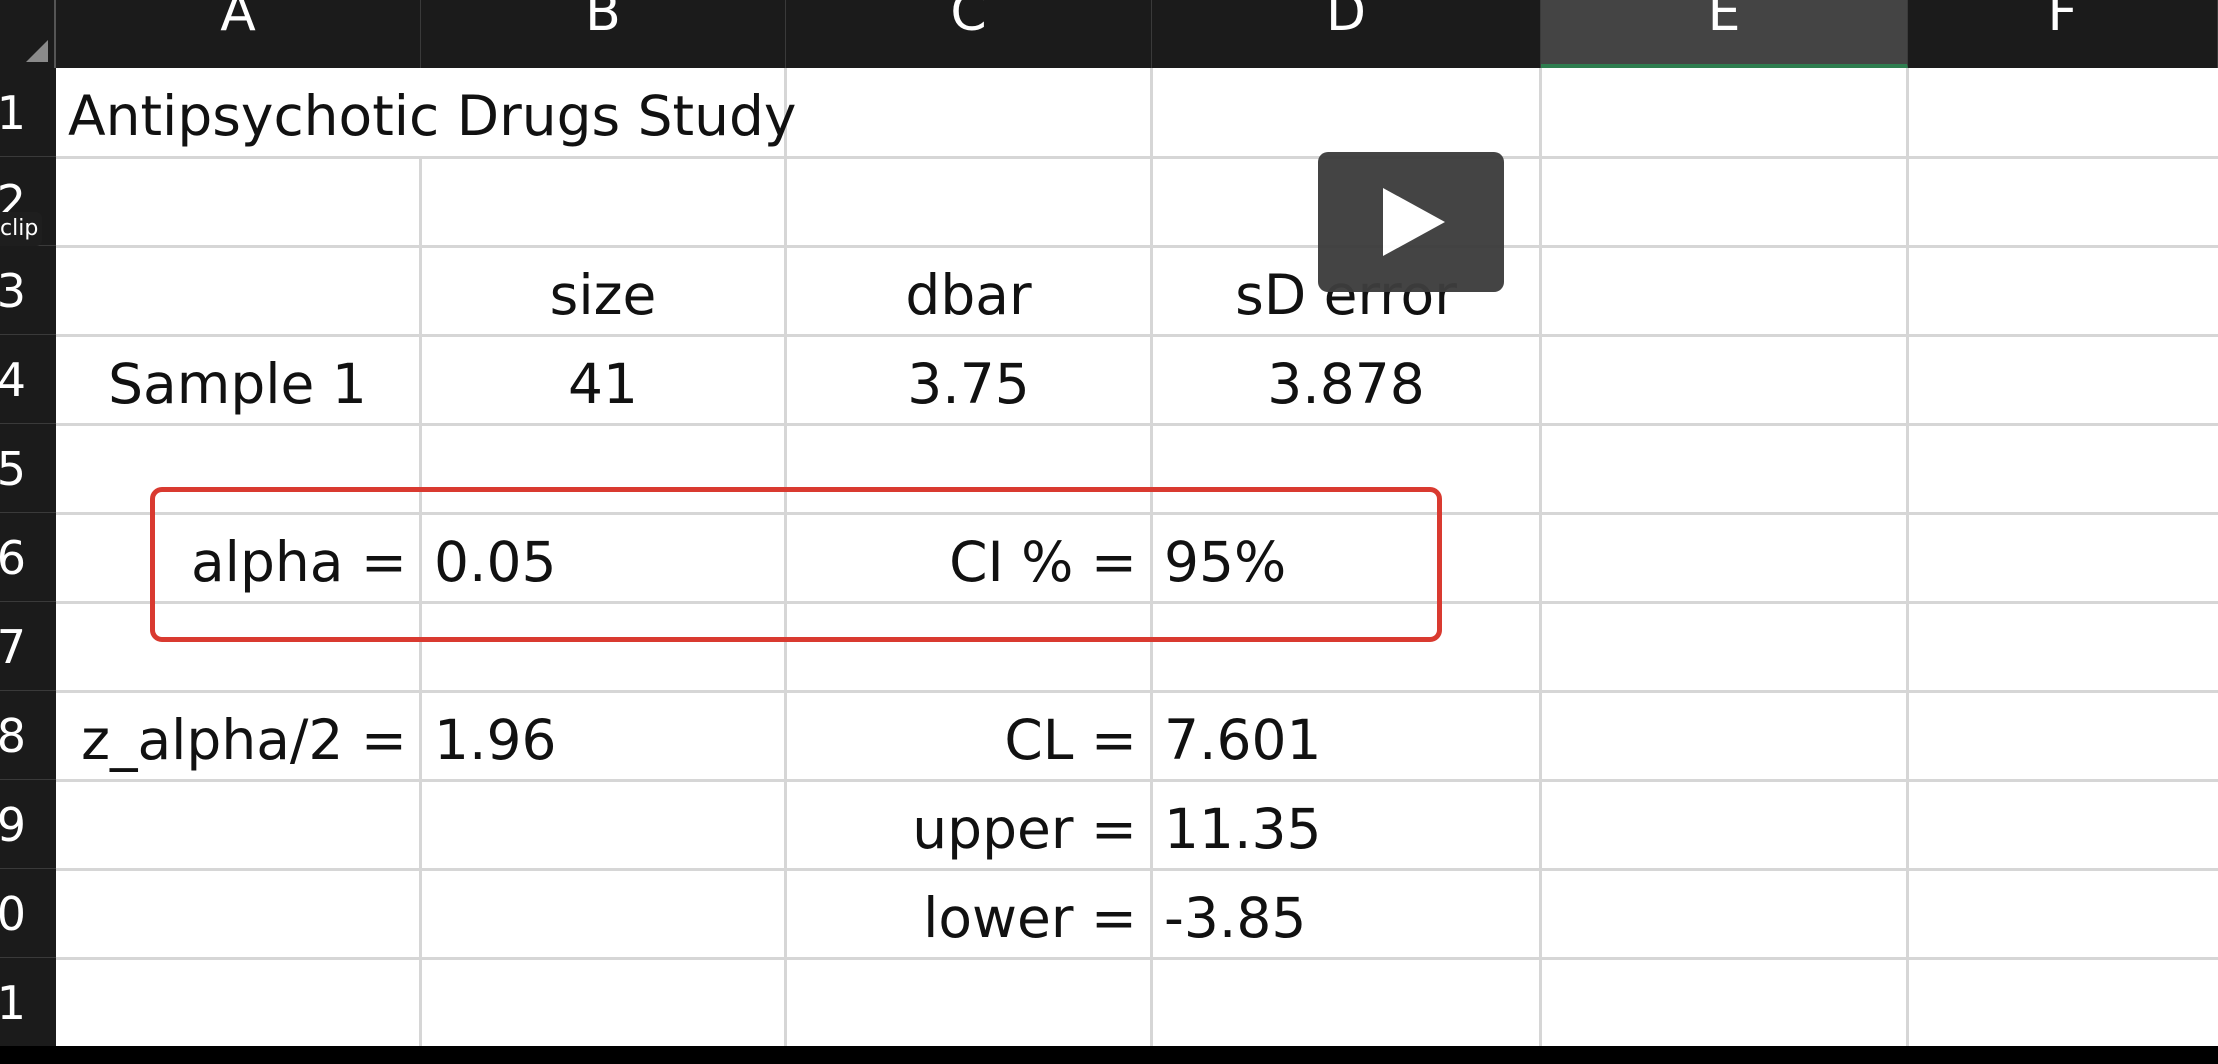  Describe the element at coordinates (968, 384) in the screenshot. I see `cell-c4: 3.75` at that location.